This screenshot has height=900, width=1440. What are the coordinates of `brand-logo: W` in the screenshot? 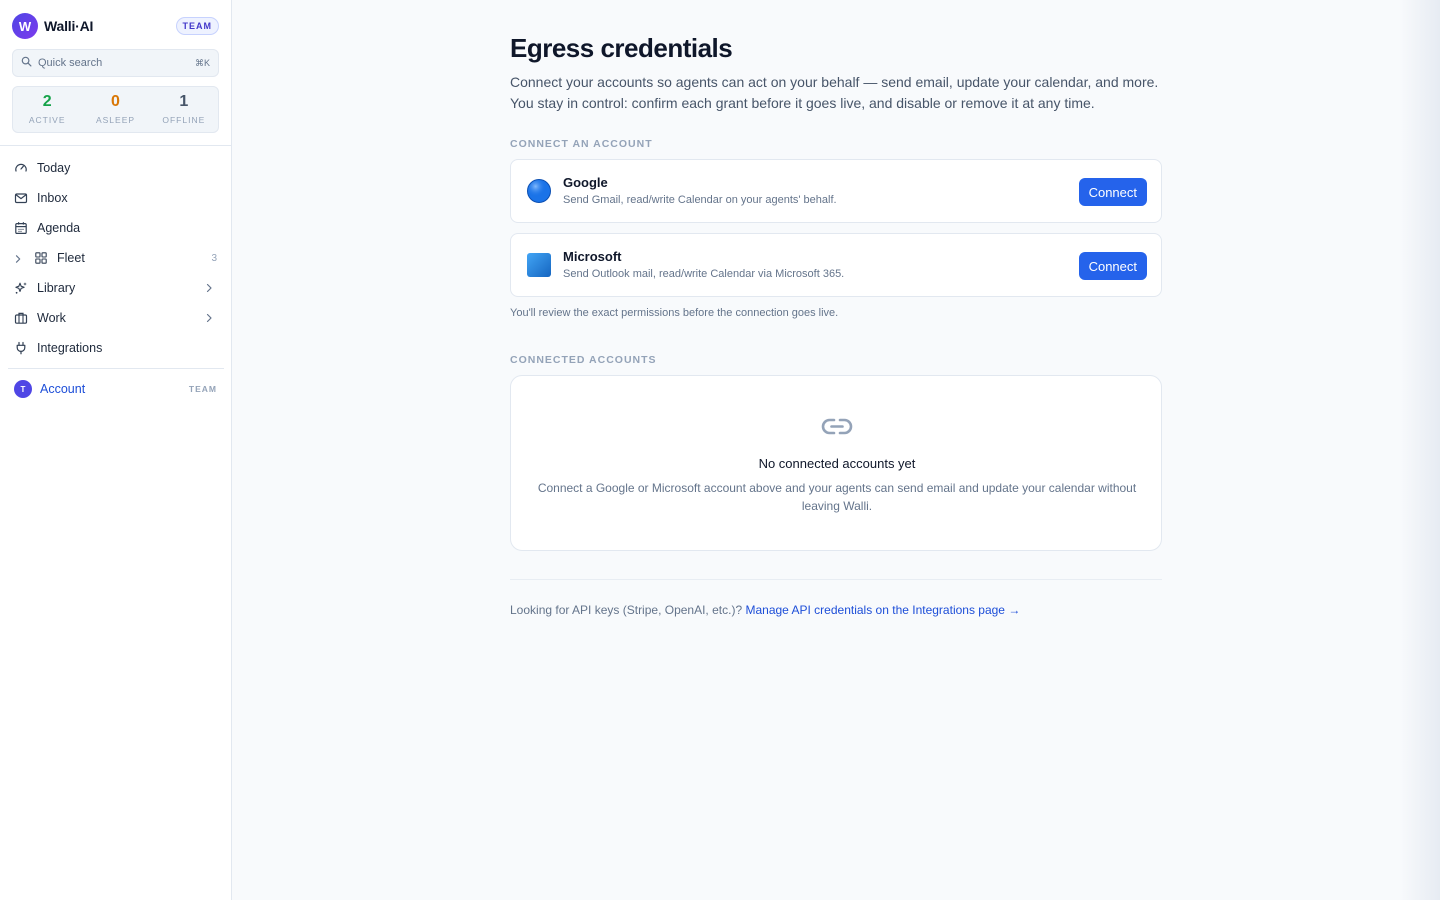 It's located at (25, 26).